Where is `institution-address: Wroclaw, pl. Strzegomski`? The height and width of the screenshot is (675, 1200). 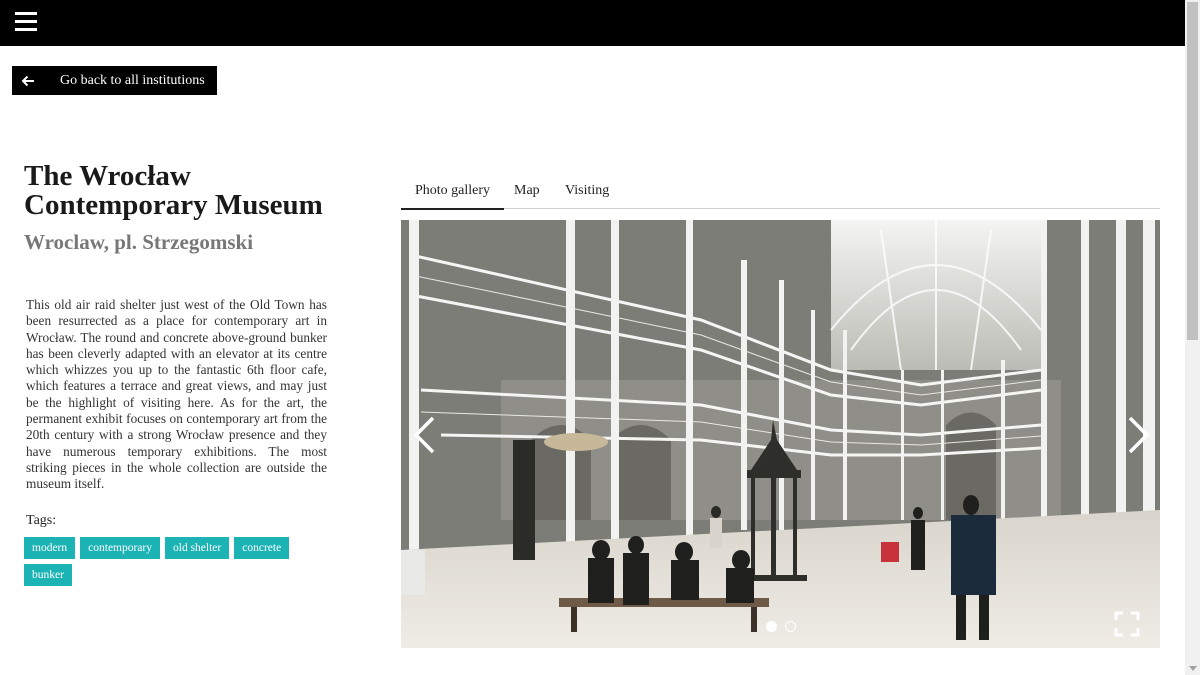 institution-address: Wroclaw, pl. Strzegomski is located at coordinates (139, 242).